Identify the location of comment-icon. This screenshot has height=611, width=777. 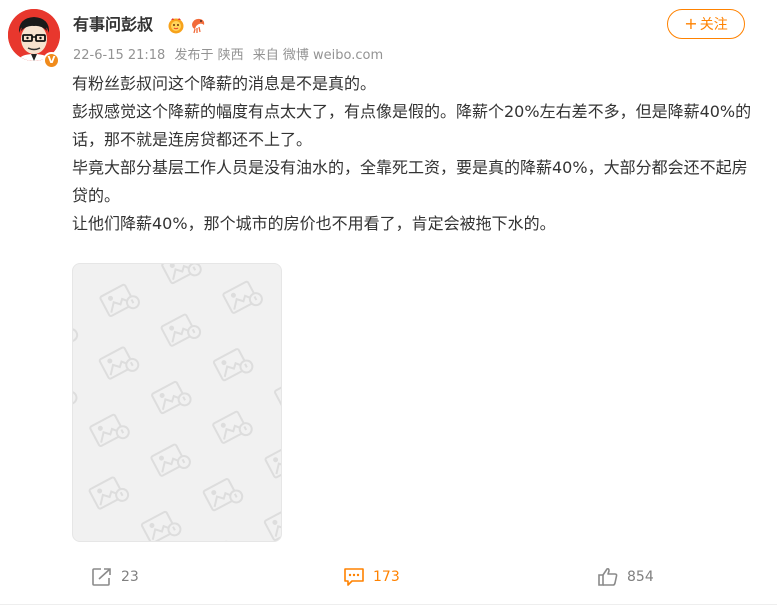
(354, 577).